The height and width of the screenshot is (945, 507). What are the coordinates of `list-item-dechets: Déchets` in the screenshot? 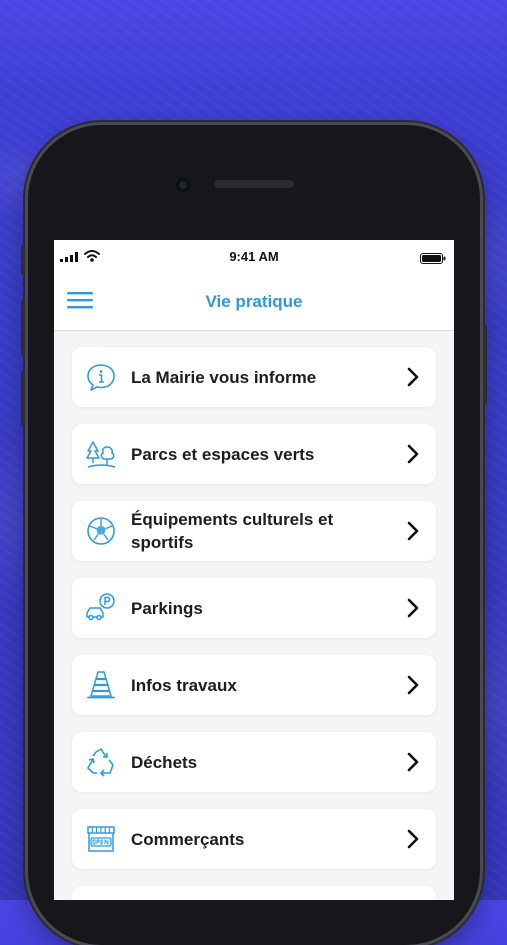 It's located at (254, 762).